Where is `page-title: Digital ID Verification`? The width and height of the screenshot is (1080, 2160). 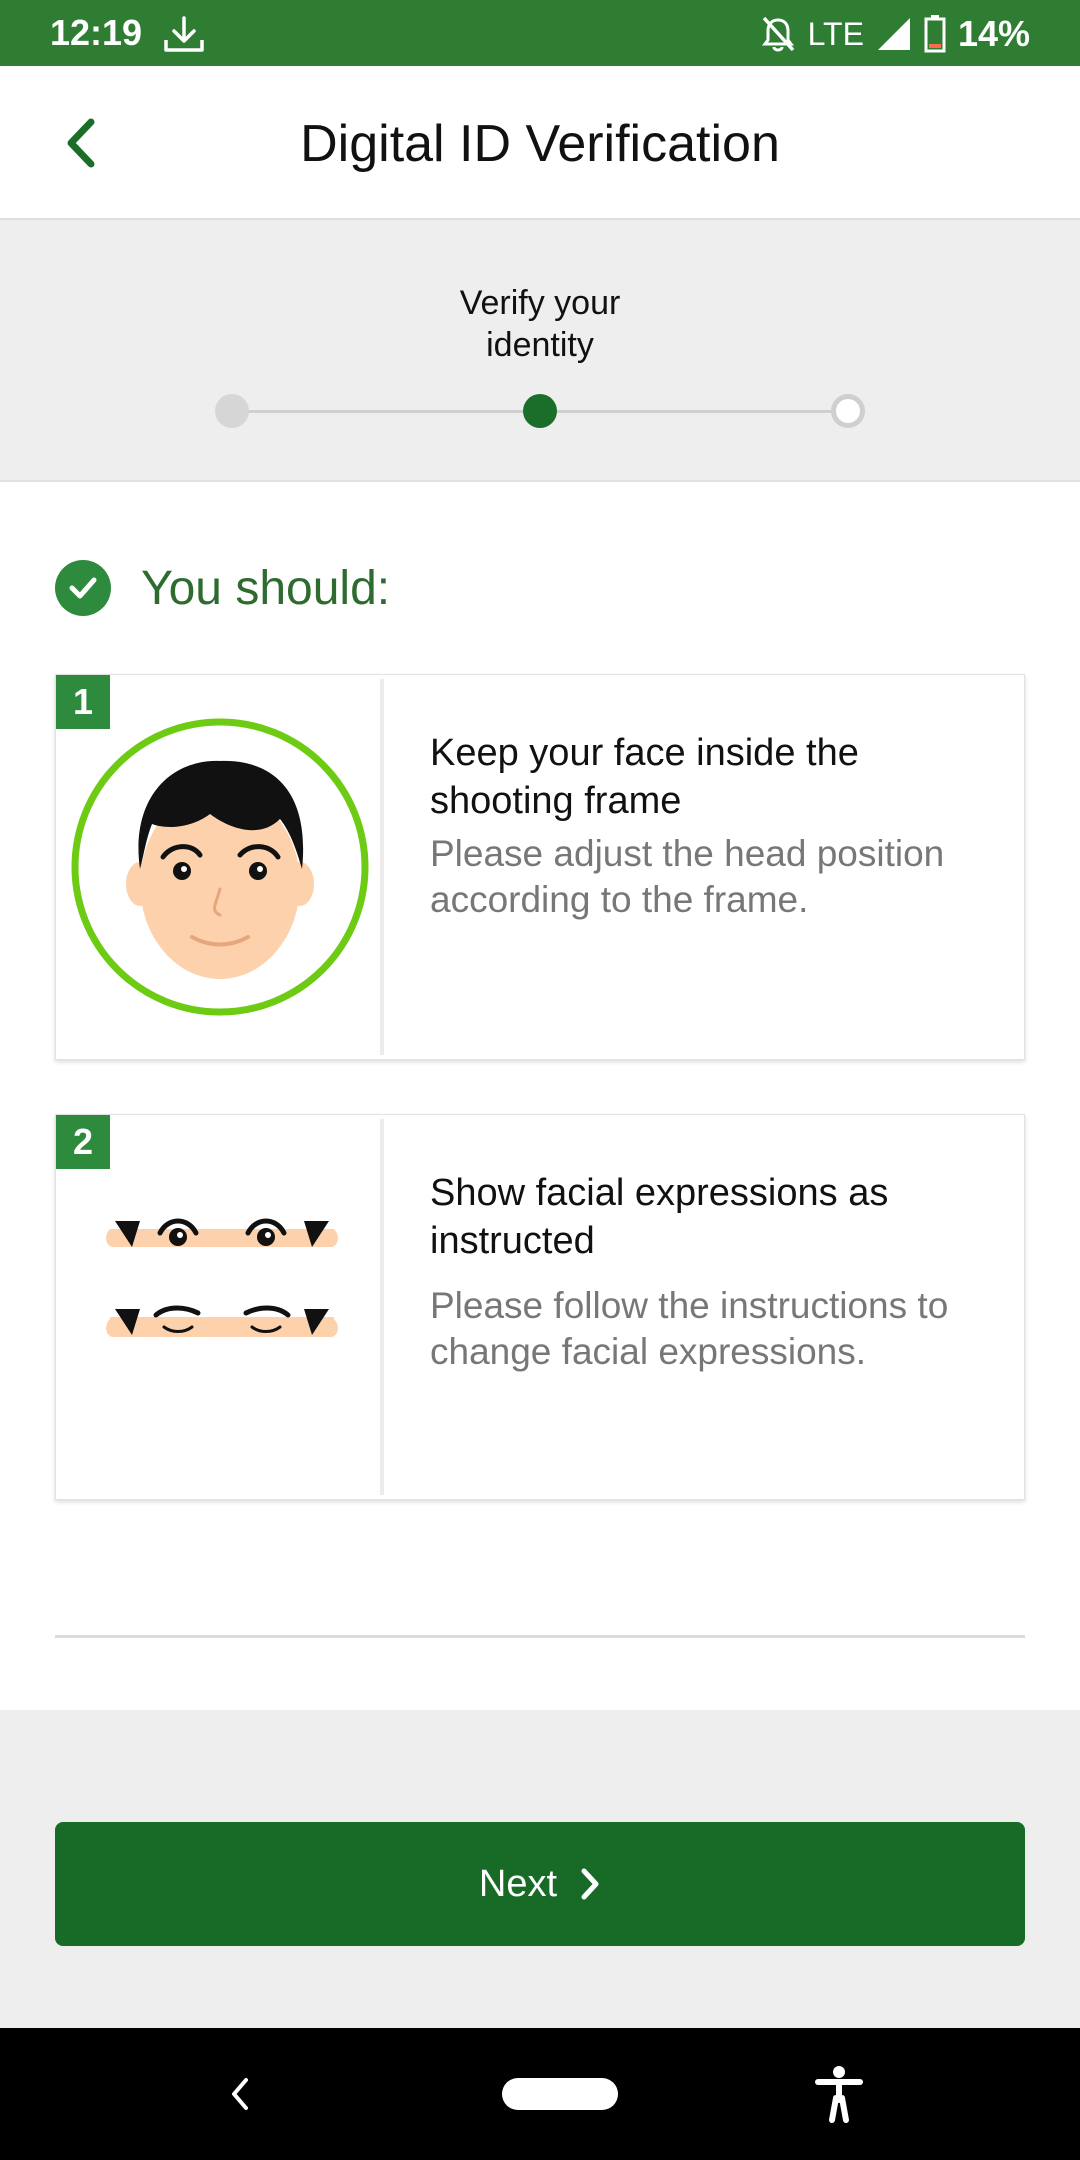 page-title: Digital ID Verification is located at coordinates (540, 144).